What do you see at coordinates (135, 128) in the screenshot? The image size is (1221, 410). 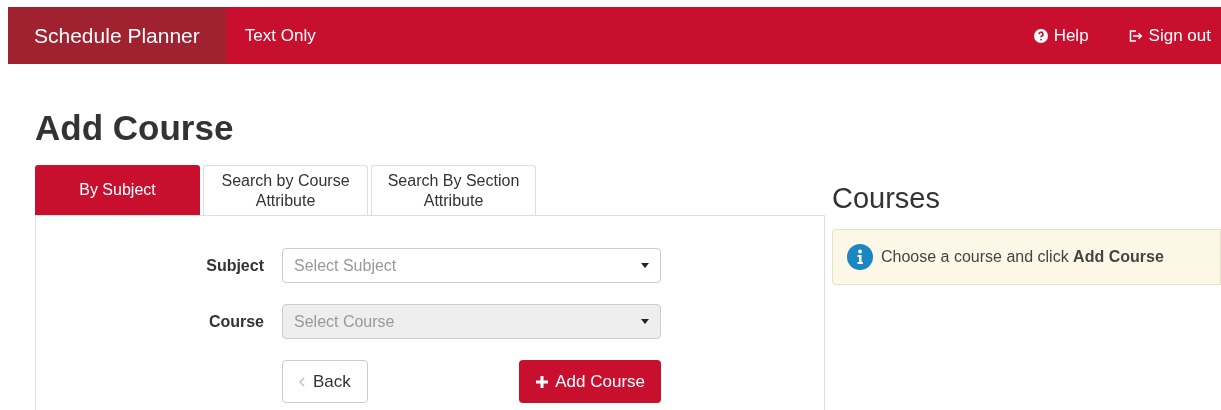 I see `page-title: Add Course` at bounding box center [135, 128].